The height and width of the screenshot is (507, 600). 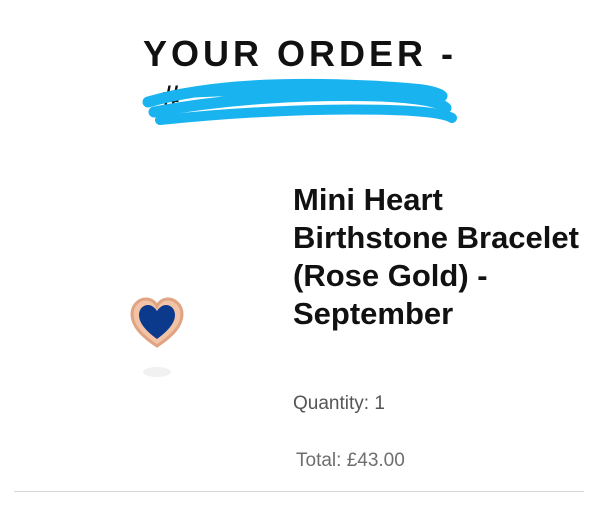 What do you see at coordinates (157, 337) in the screenshot?
I see `heart-birthstone-icon` at bounding box center [157, 337].